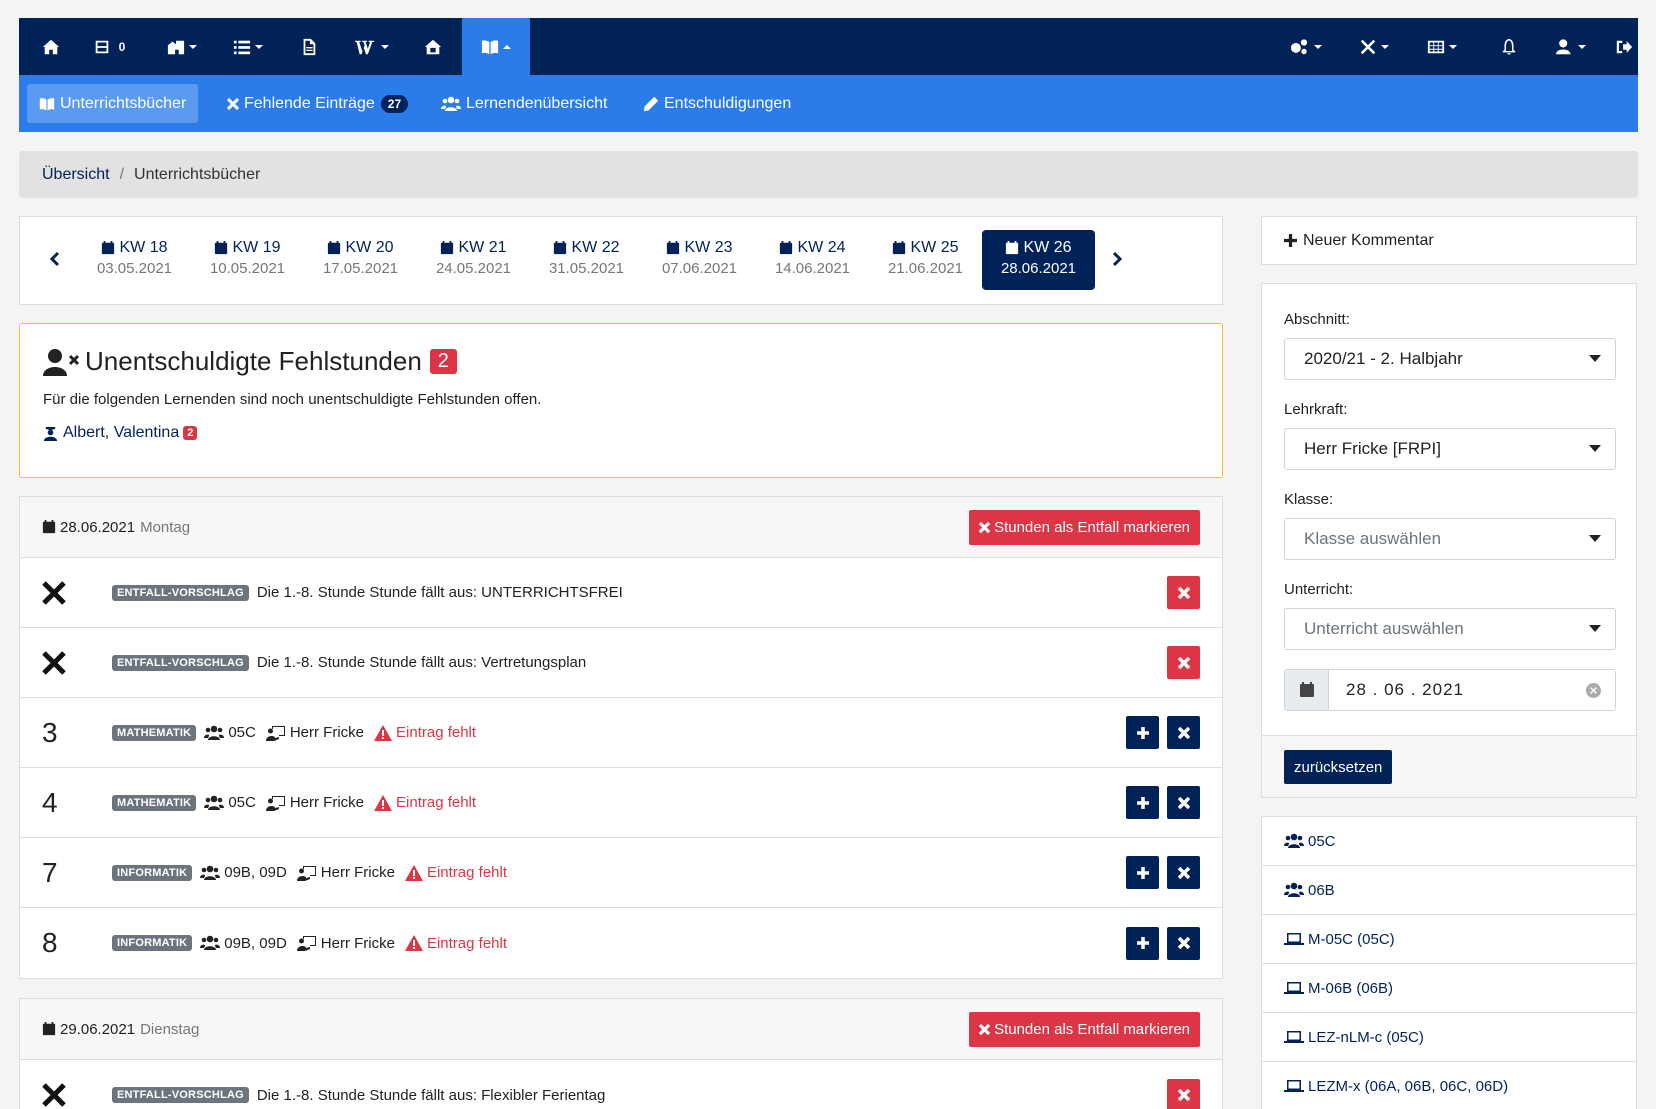  What do you see at coordinates (1384, 628) in the screenshot?
I see `unterricht-placeholder: Unterricht auswählen` at bounding box center [1384, 628].